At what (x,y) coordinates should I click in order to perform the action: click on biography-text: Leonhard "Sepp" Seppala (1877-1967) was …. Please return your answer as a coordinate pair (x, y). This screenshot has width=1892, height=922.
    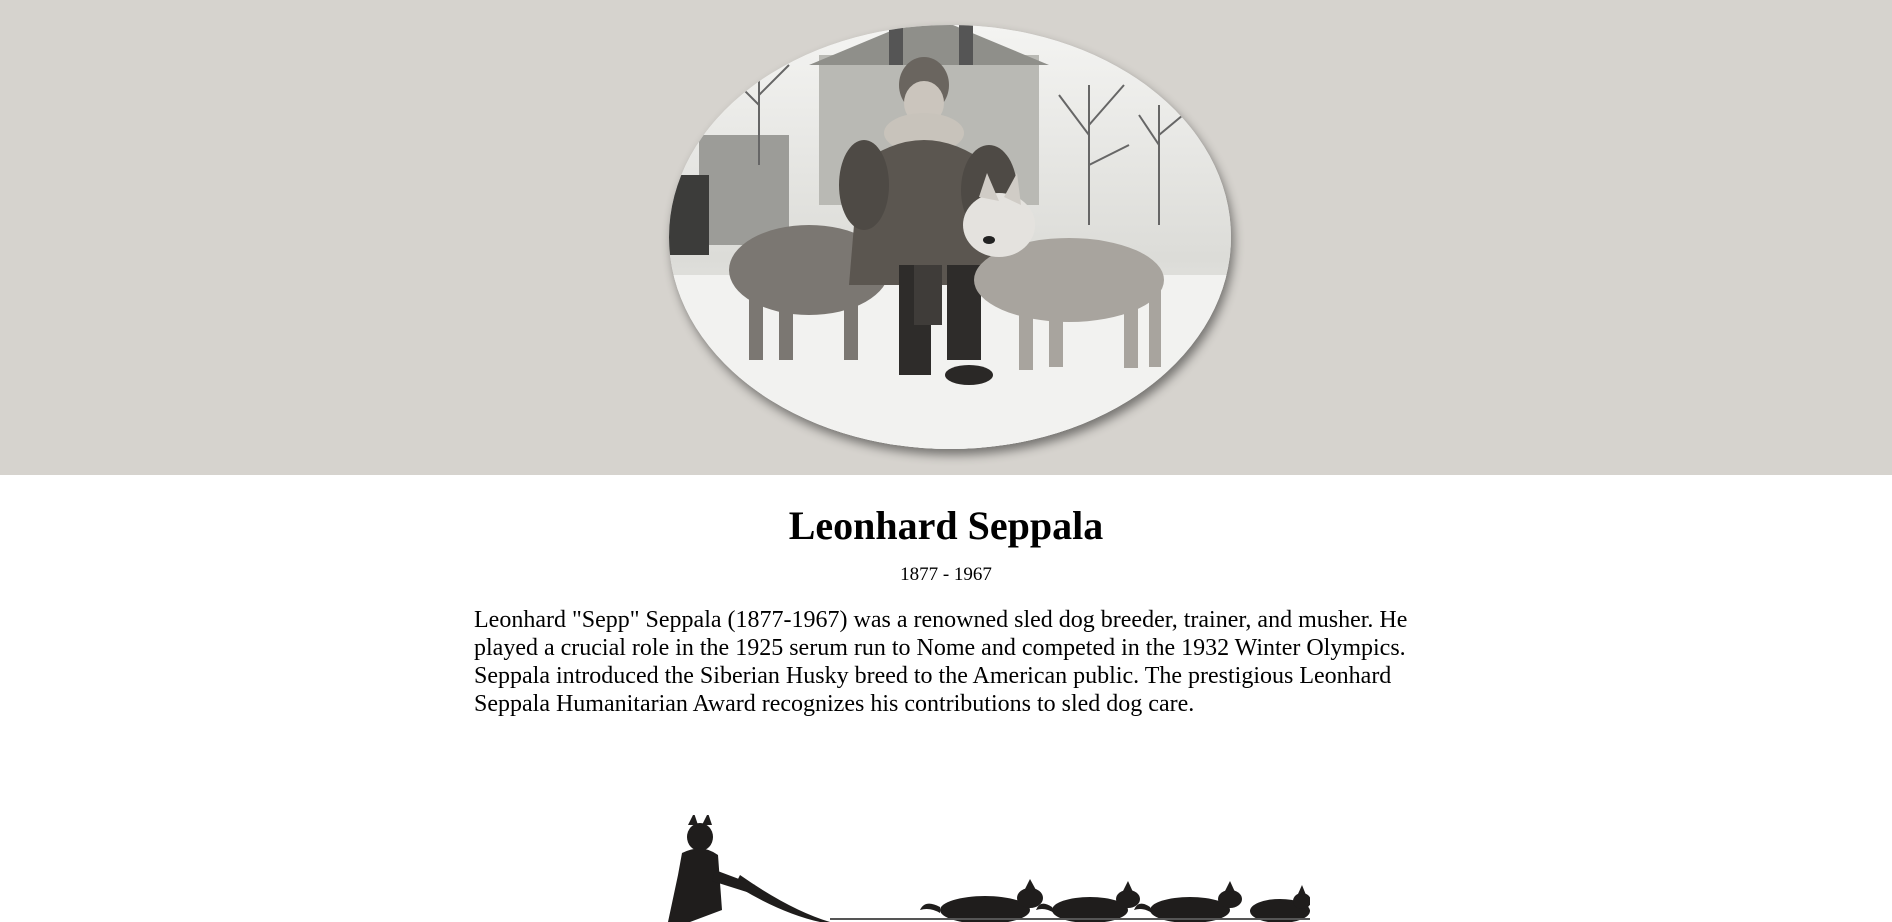
    Looking at the image, I should click on (941, 662).